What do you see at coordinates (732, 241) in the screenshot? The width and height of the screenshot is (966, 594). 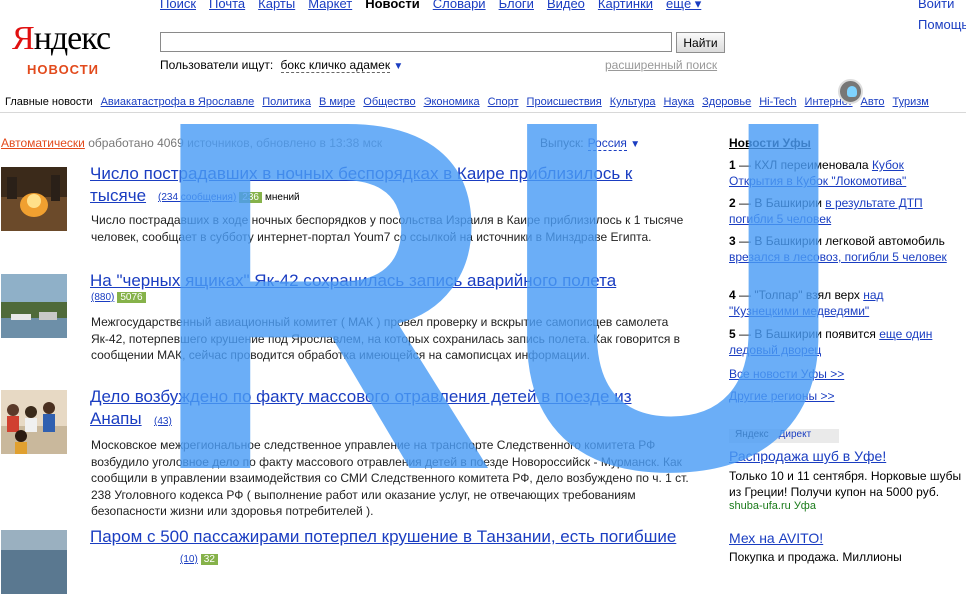 I see `item-number: 3` at bounding box center [732, 241].